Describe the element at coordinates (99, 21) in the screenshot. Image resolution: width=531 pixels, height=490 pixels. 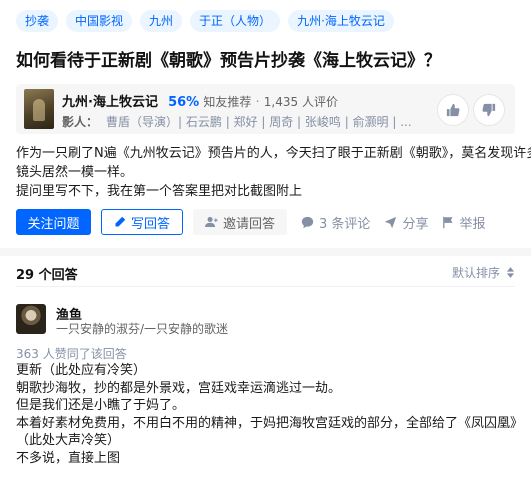
I see `topic-tag: 中国影视` at that location.